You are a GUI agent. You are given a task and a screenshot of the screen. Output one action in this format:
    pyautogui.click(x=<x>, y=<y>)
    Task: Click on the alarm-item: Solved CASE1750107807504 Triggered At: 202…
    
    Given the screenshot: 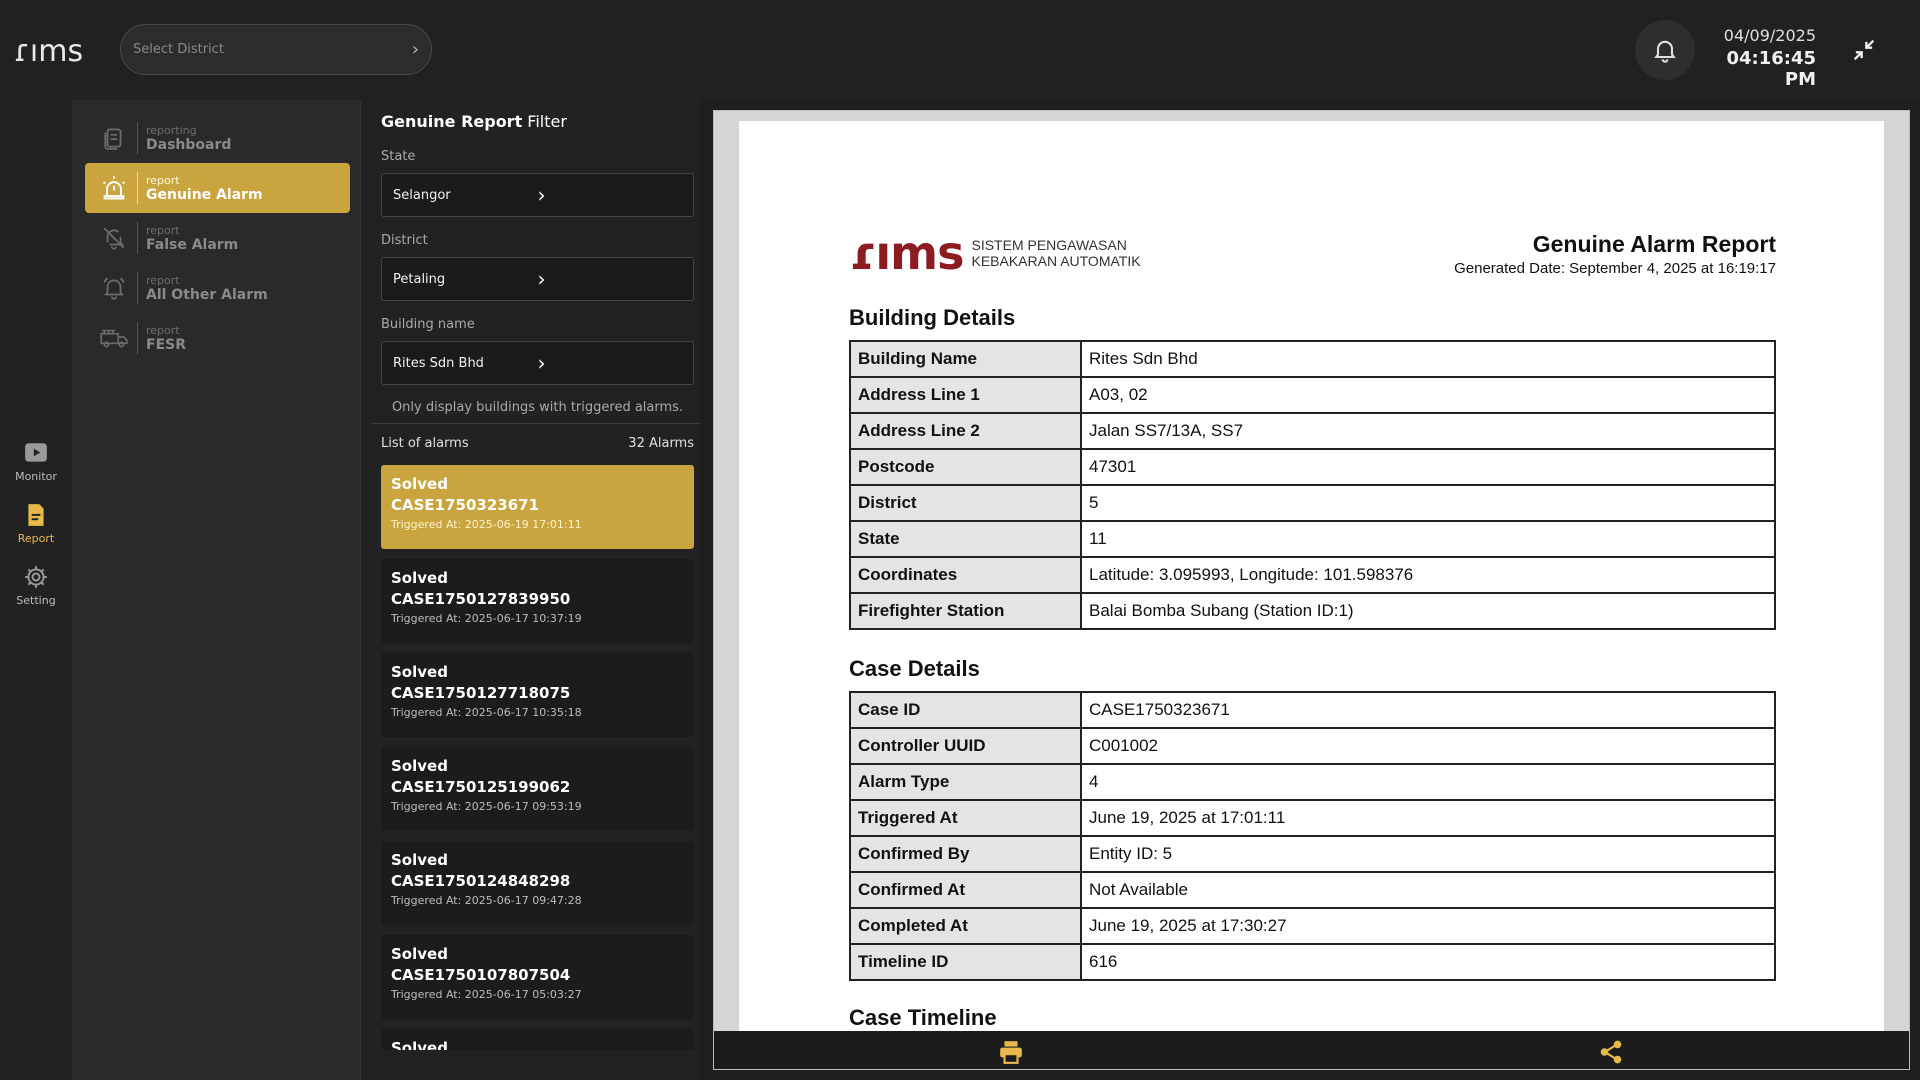 What is the action you would take?
    pyautogui.click(x=537, y=977)
    